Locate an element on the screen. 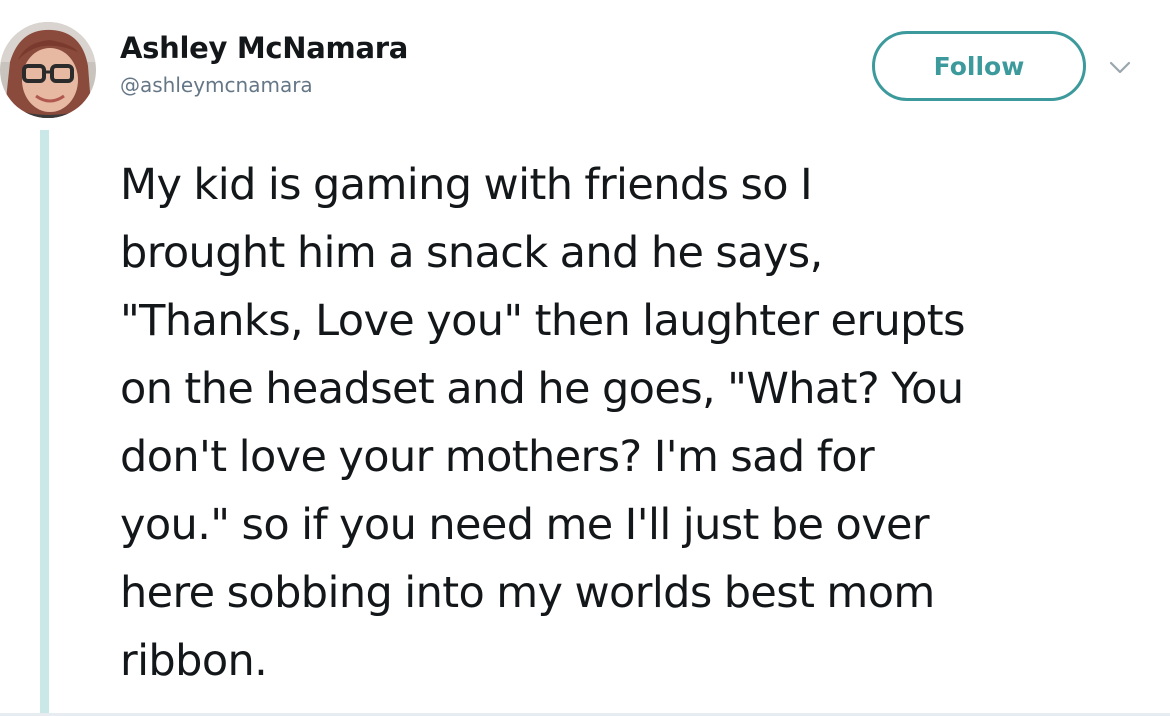 This screenshot has width=1170, height=716. tweet-text-line: brought him a snack and he says, is located at coordinates (471, 253).